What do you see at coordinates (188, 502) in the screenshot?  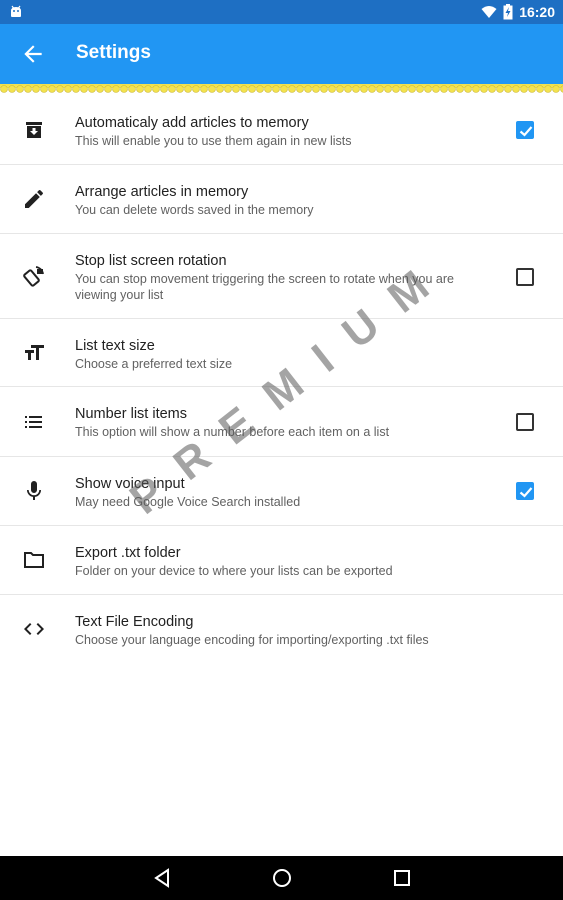 I see `setting-summary: May need Google Voice Search installed` at bounding box center [188, 502].